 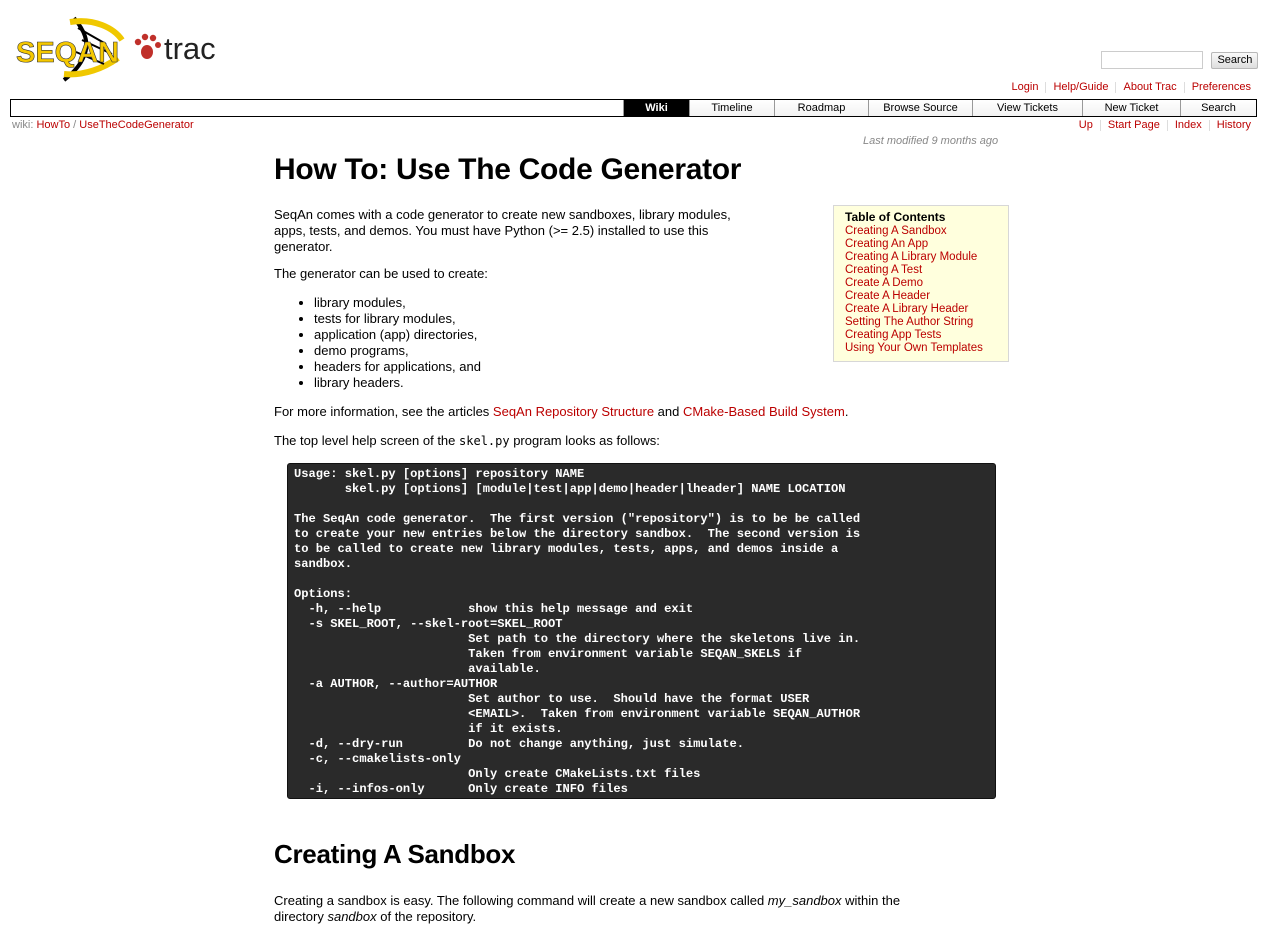 I want to click on toc-item: Creating A Test, so click(x=921, y=270).